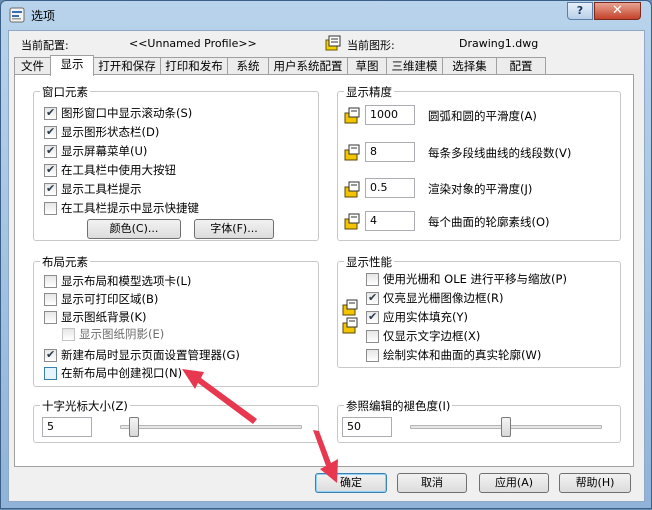 Image resolution: width=652 pixels, height=510 pixels. Describe the element at coordinates (617, 11) in the screenshot. I see `close-button: ✕` at that location.